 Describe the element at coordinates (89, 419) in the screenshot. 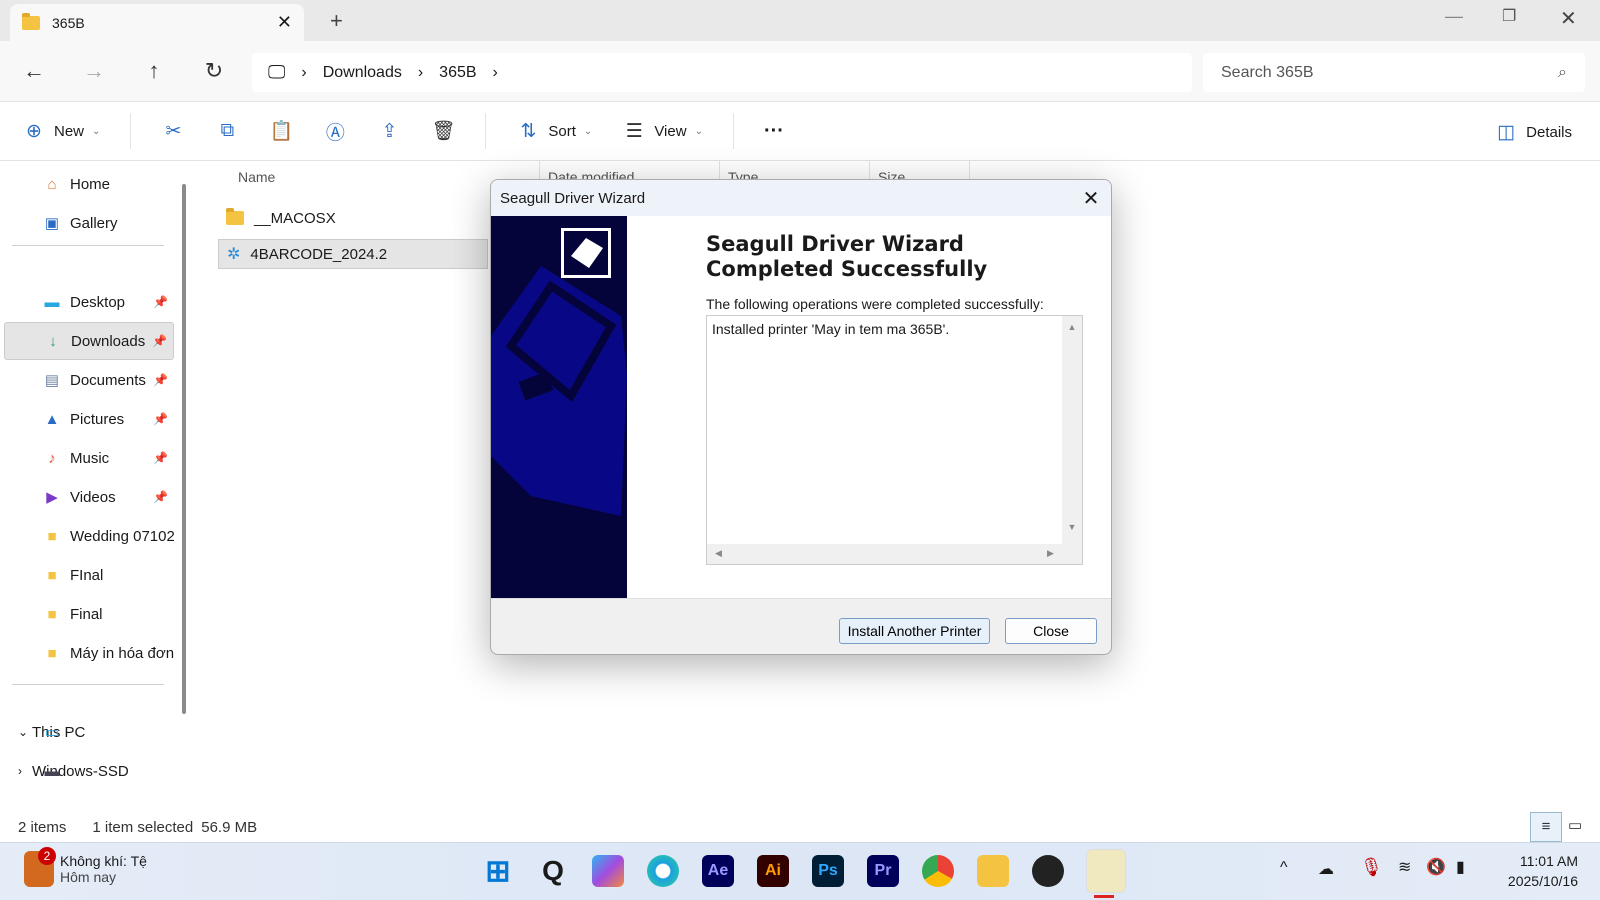

I see `sidebar-item-pictures: ▲ Pictures 📌` at that location.